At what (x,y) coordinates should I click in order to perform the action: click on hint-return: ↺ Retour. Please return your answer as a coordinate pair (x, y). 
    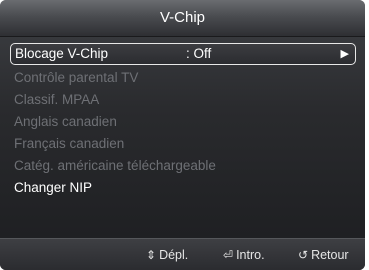
    Looking at the image, I should click on (323, 255).